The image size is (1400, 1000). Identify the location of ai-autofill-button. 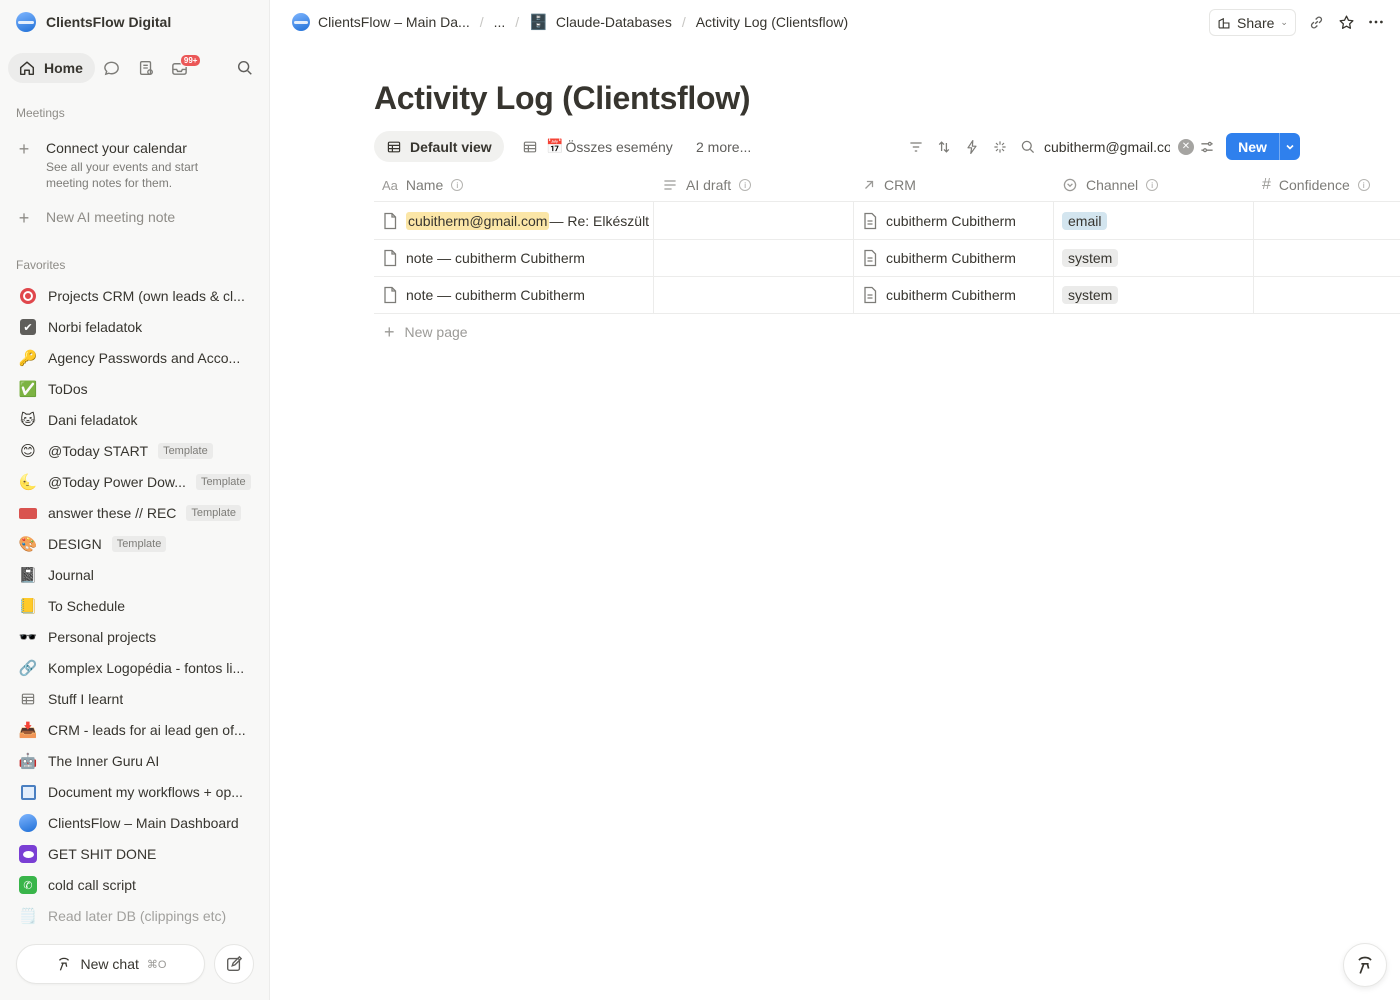
(1000, 147).